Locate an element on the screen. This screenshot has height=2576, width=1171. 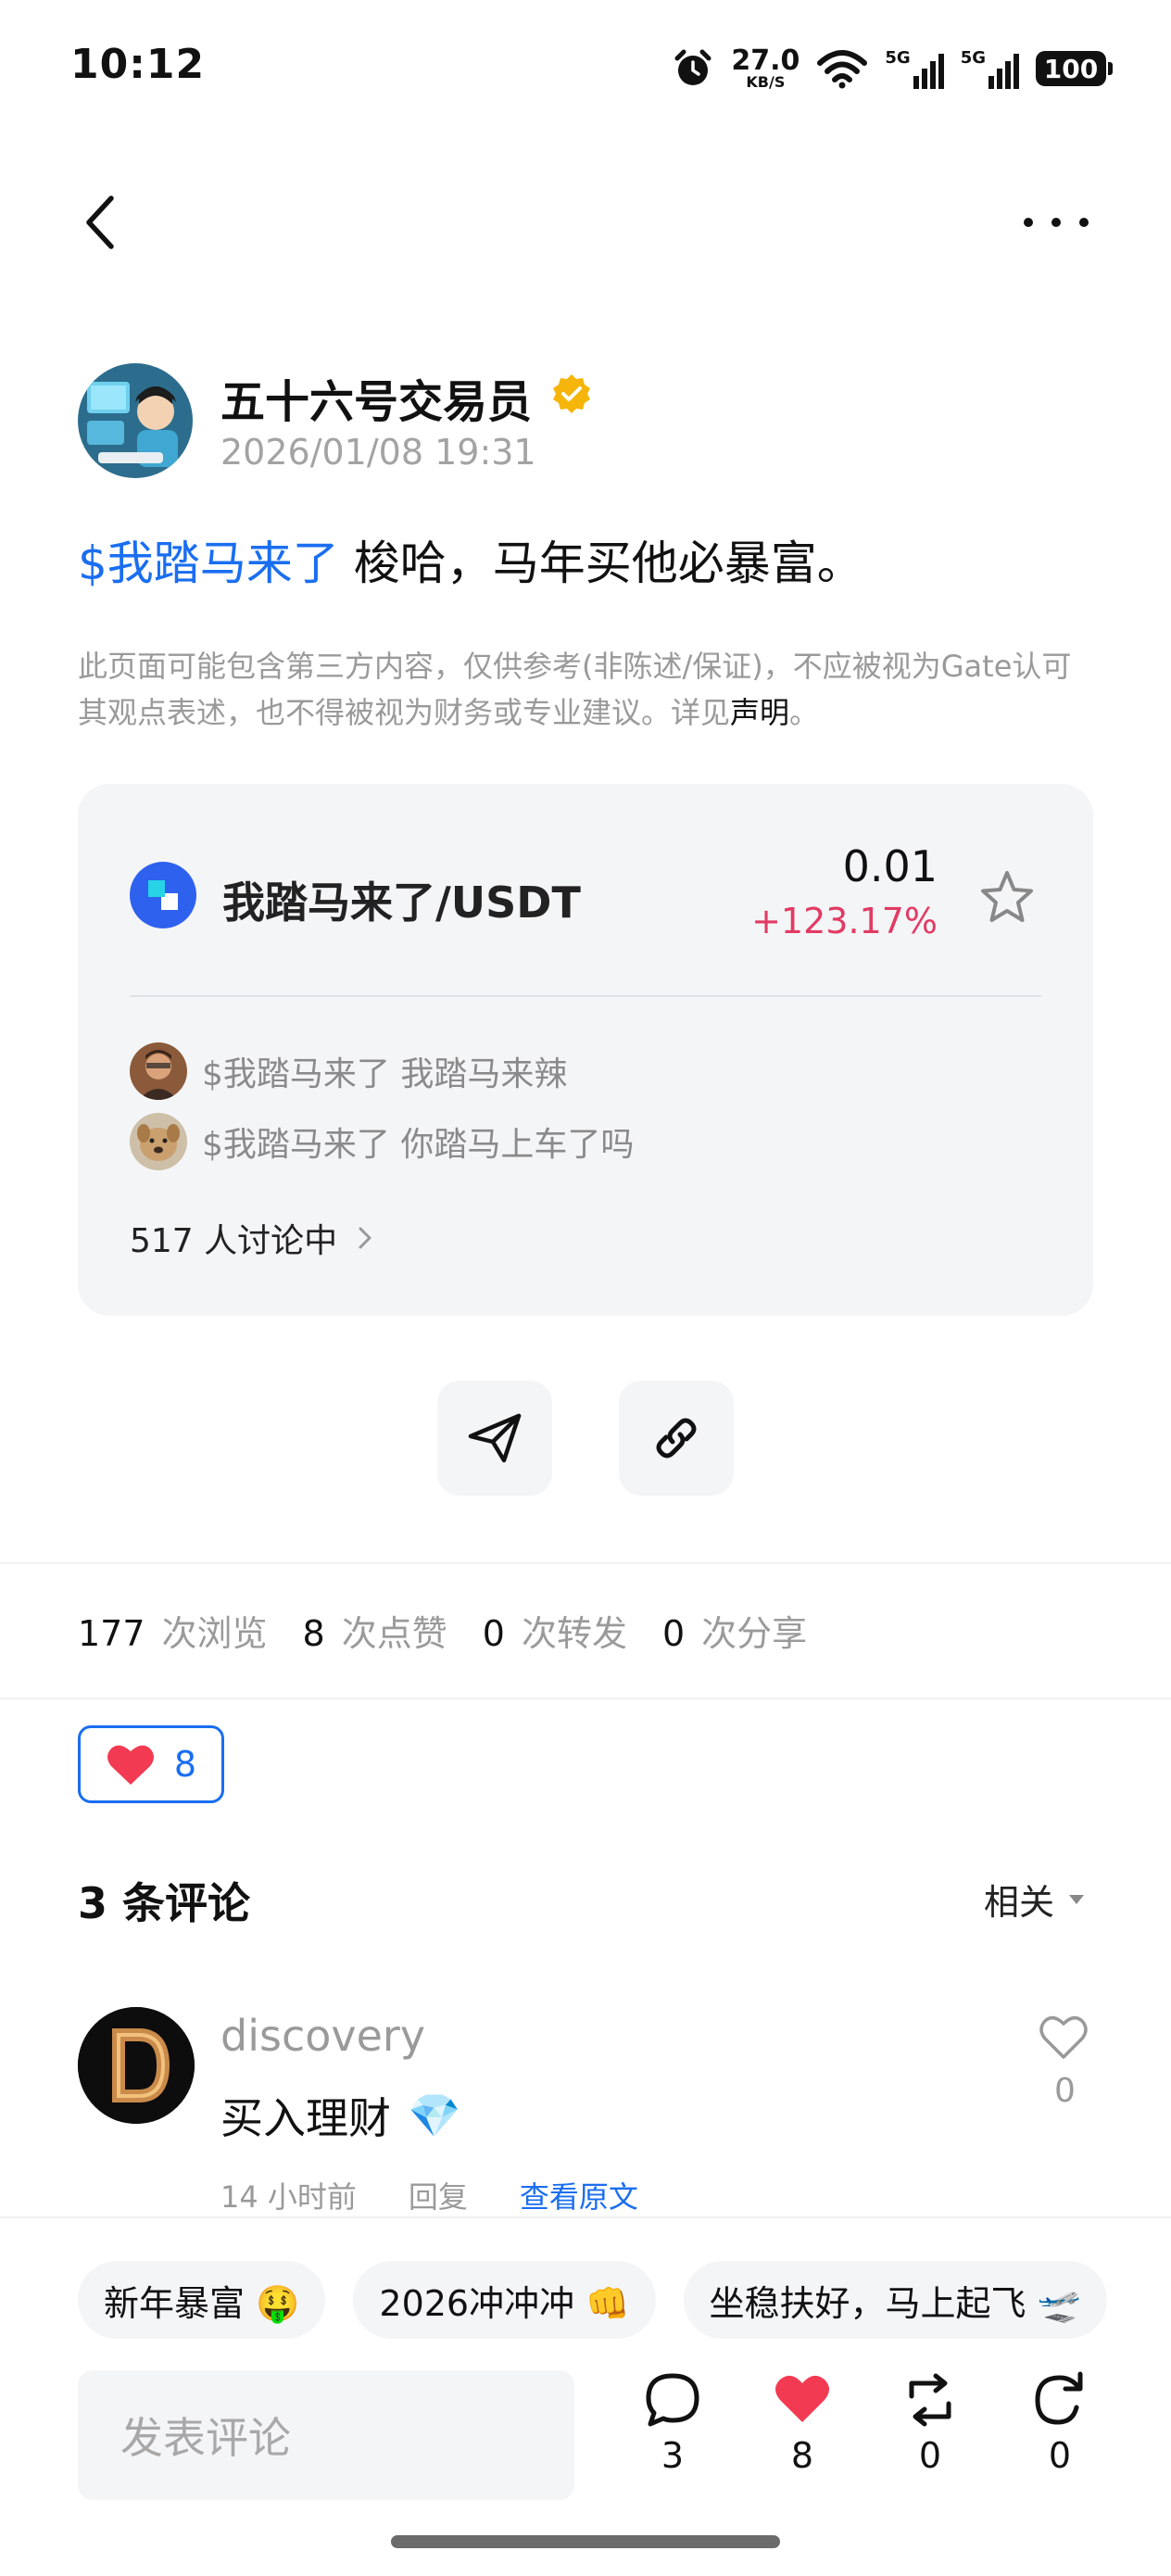
quick-reply-chips: 新年暴富 🤑 2026冲冲冲 👊 坐稳扶好，马上起飞 🛫 is located at coordinates (593, 2300).